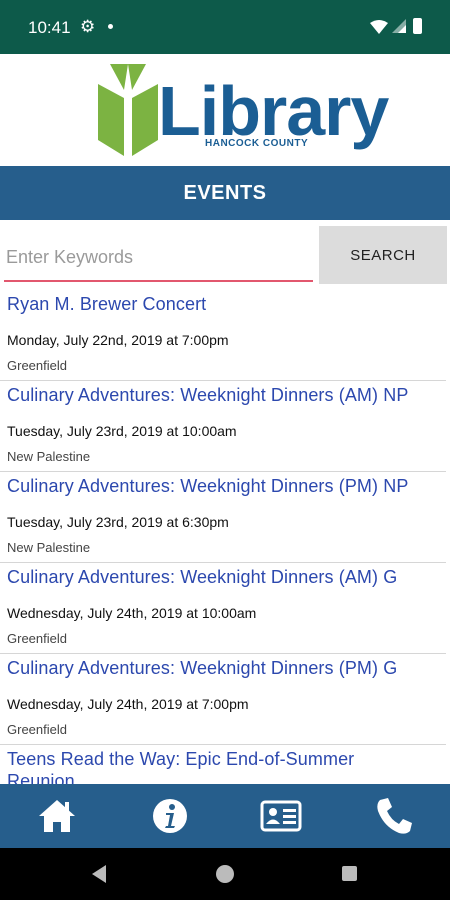  I want to click on page-title: EVENTS, so click(225, 193).